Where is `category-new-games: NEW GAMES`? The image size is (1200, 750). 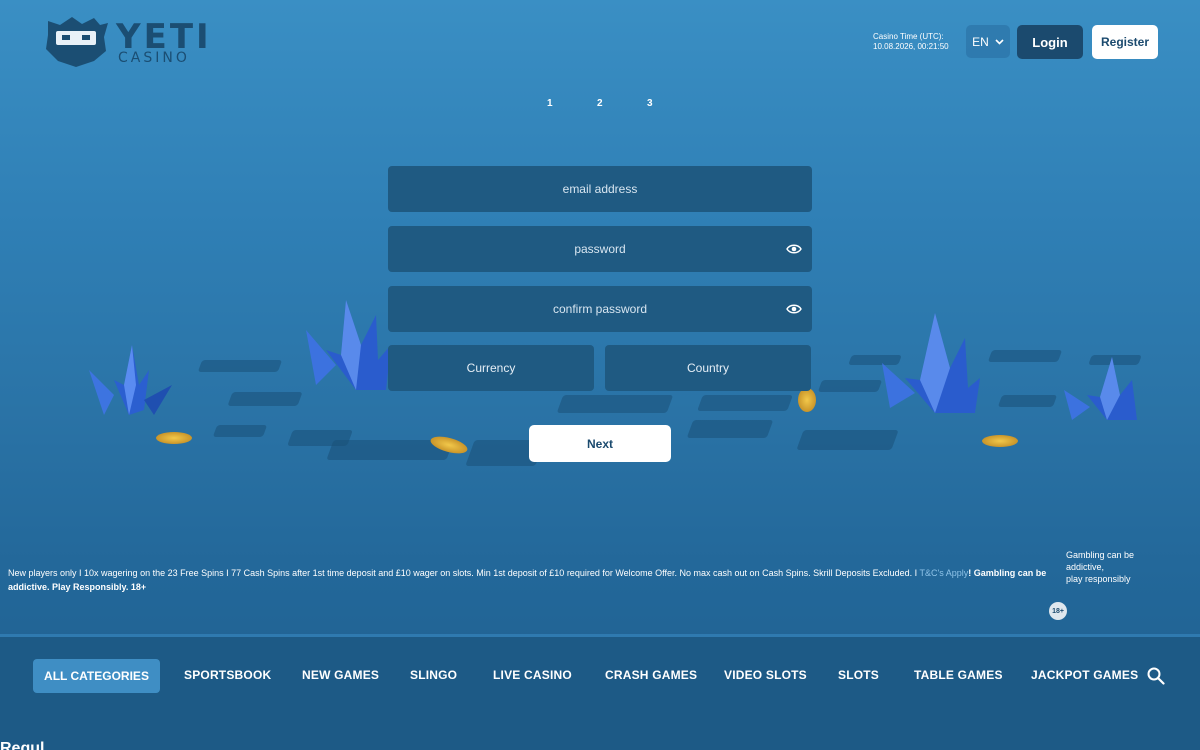 category-new-games: NEW GAMES is located at coordinates (340, 675).